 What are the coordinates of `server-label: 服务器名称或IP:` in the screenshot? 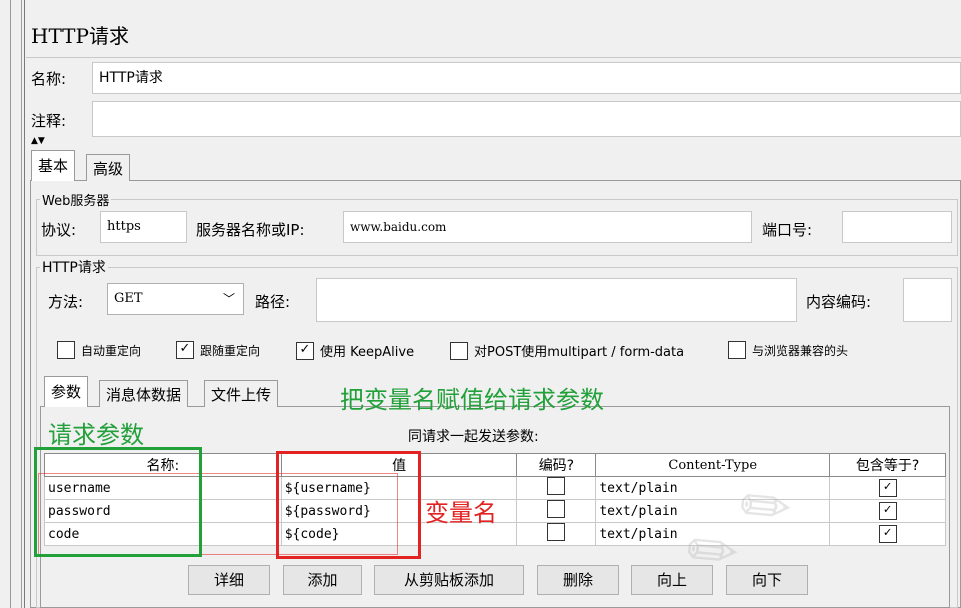 It's located at (250, 230).